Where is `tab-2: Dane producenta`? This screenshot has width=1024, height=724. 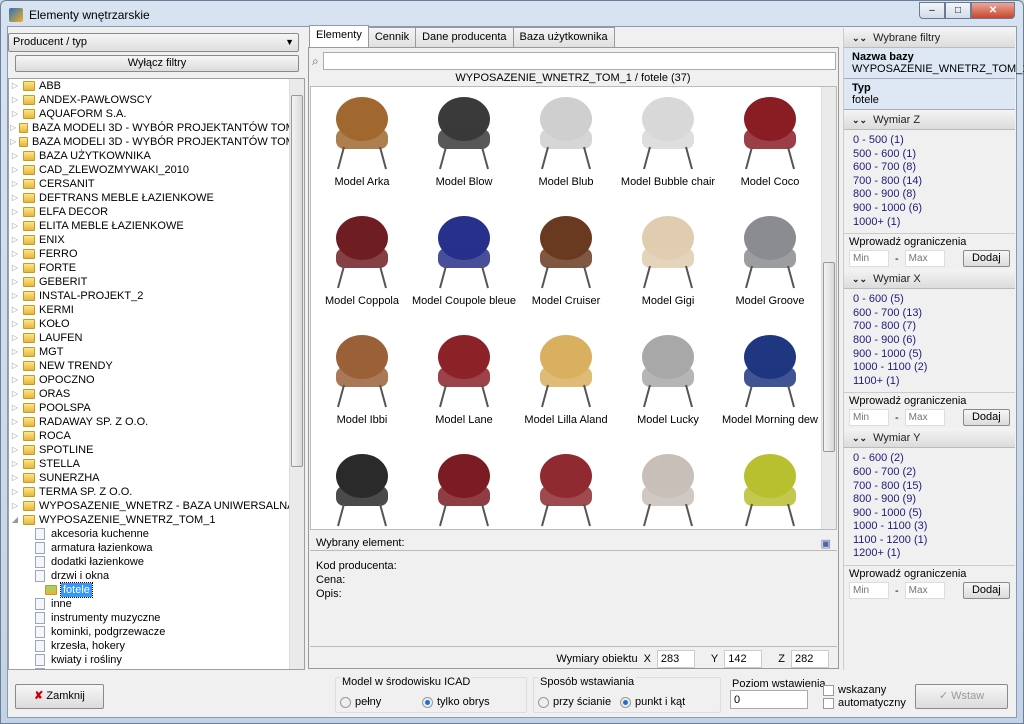
tab-2: Dane producenta is located at coordinates (464, 37).